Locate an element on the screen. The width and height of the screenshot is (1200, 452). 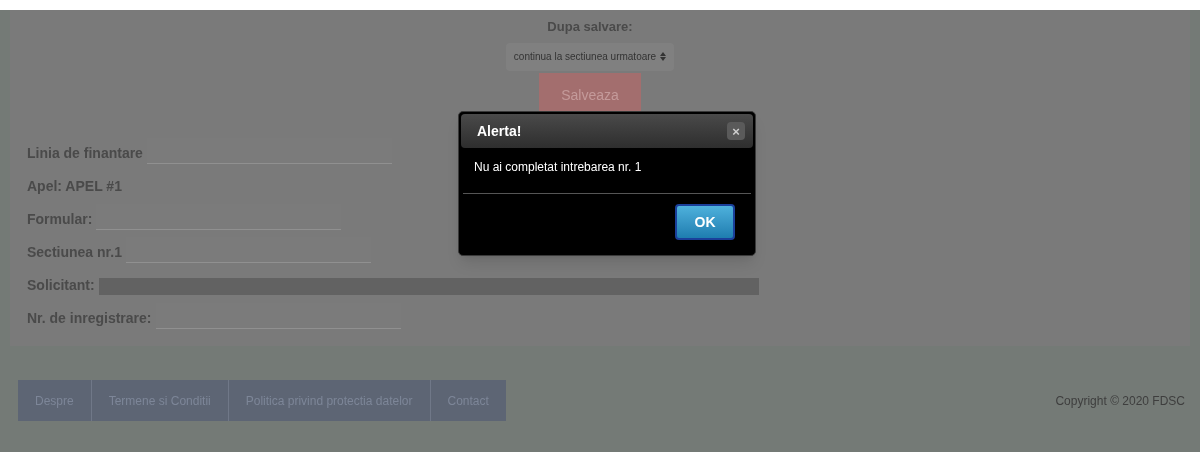
copyright-text: Copyright © 2020 FDSC is located at coordinates (1120, 401).